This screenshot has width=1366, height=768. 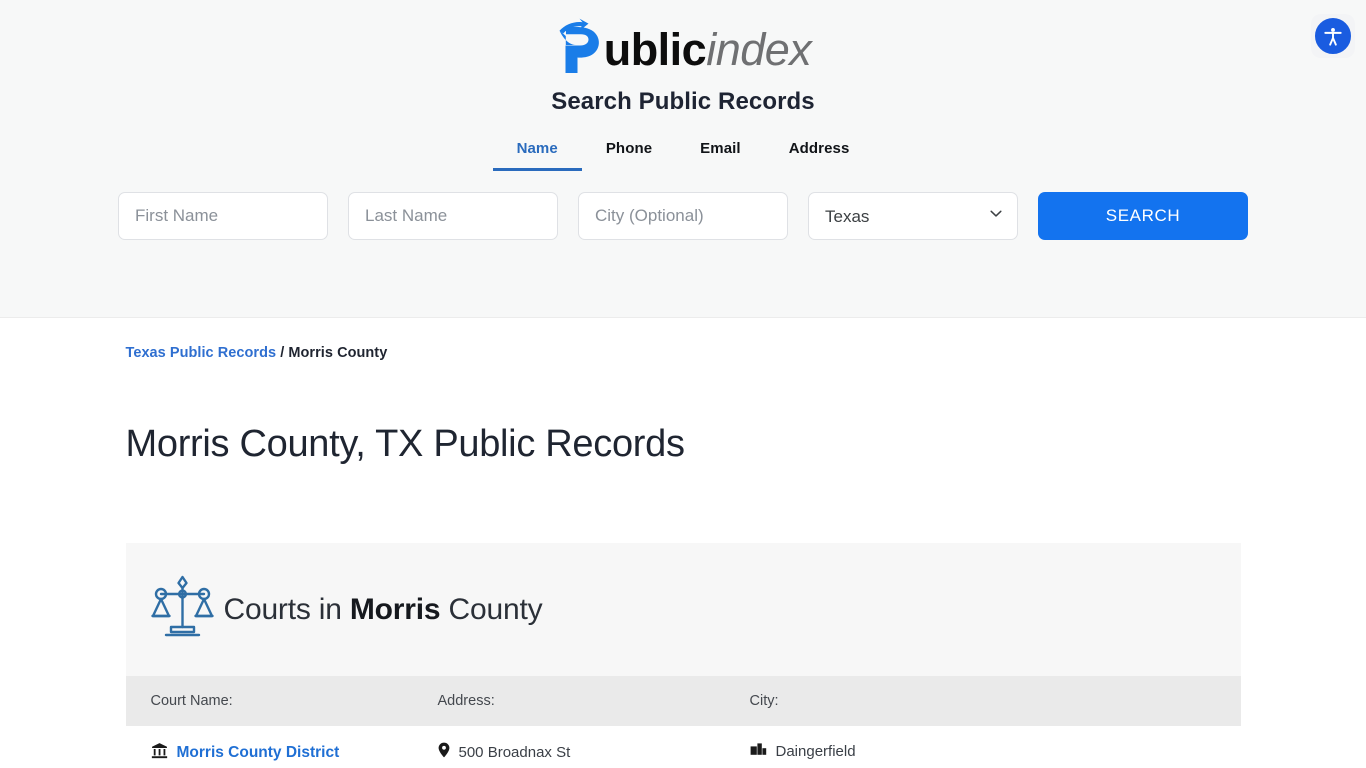 I want to click on state-select: Texas, so click(x=913, y=216).